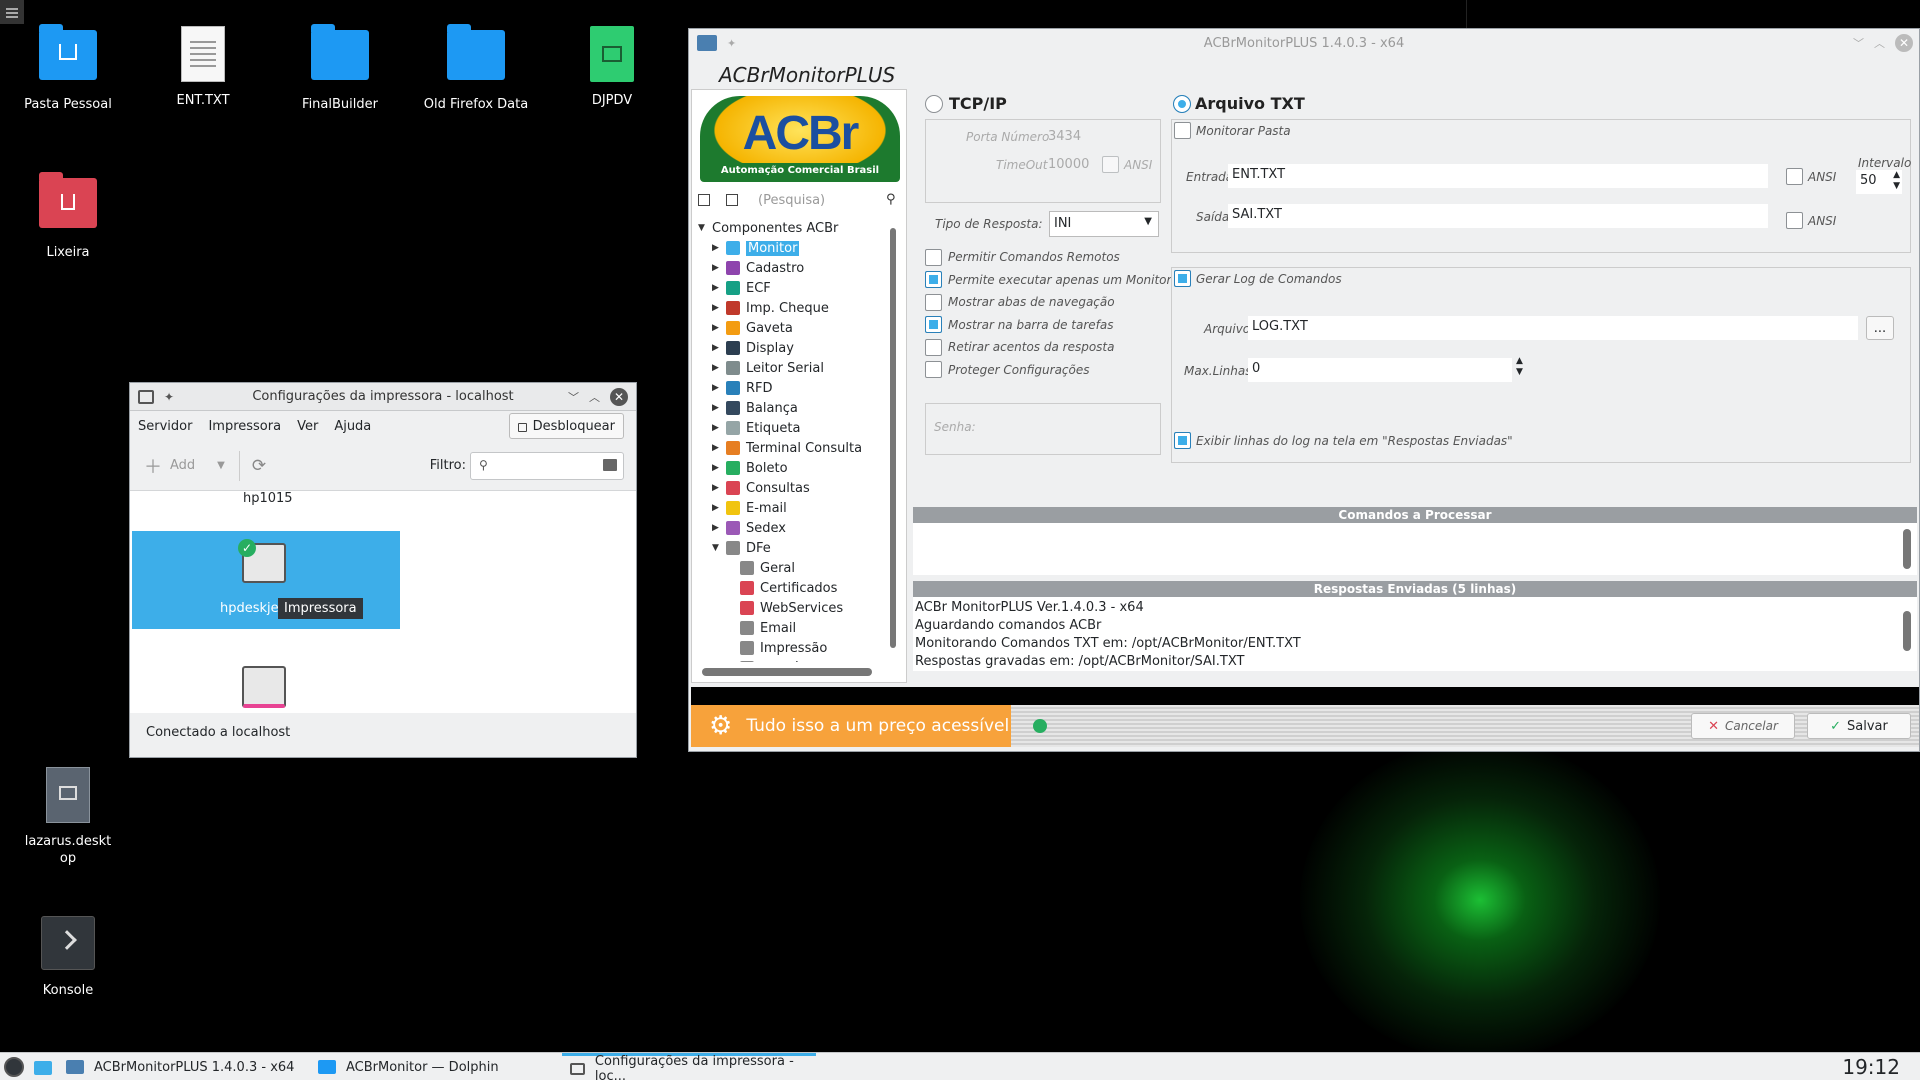 The height and width of the screenshot is (1080, 1920). I want to click on show-log-lines-checkbox, so click(1182, 440).